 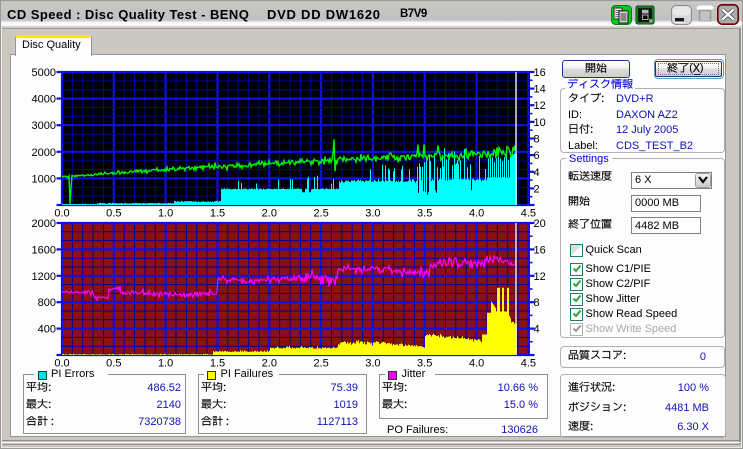 I want to click on svg-text: 2.0, so click(x=269, y=214).